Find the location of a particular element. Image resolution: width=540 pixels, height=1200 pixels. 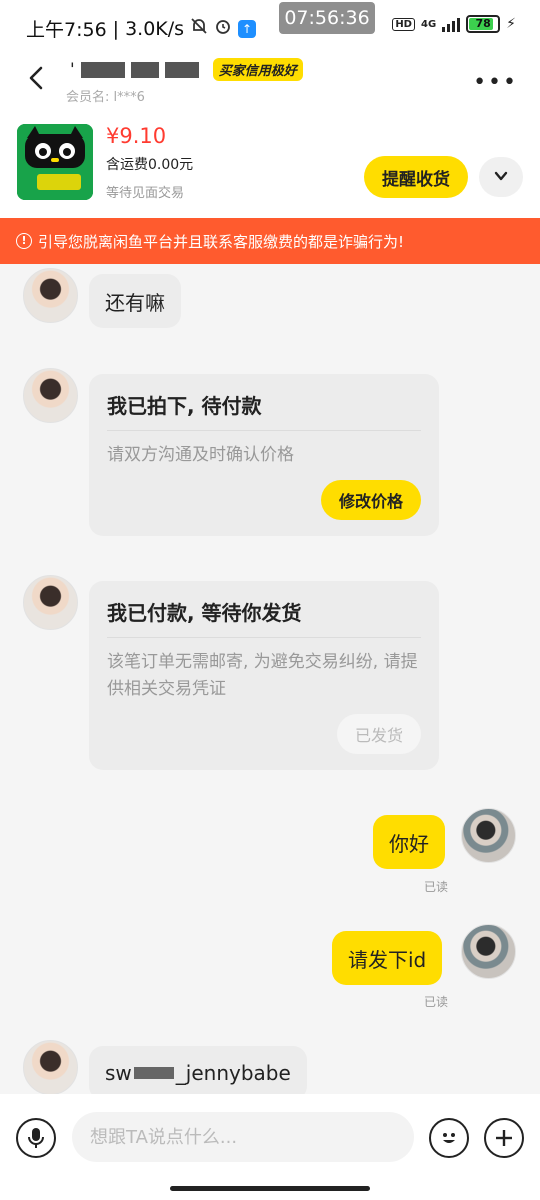

alert-icon: ! is located at coordinates (24, 241).